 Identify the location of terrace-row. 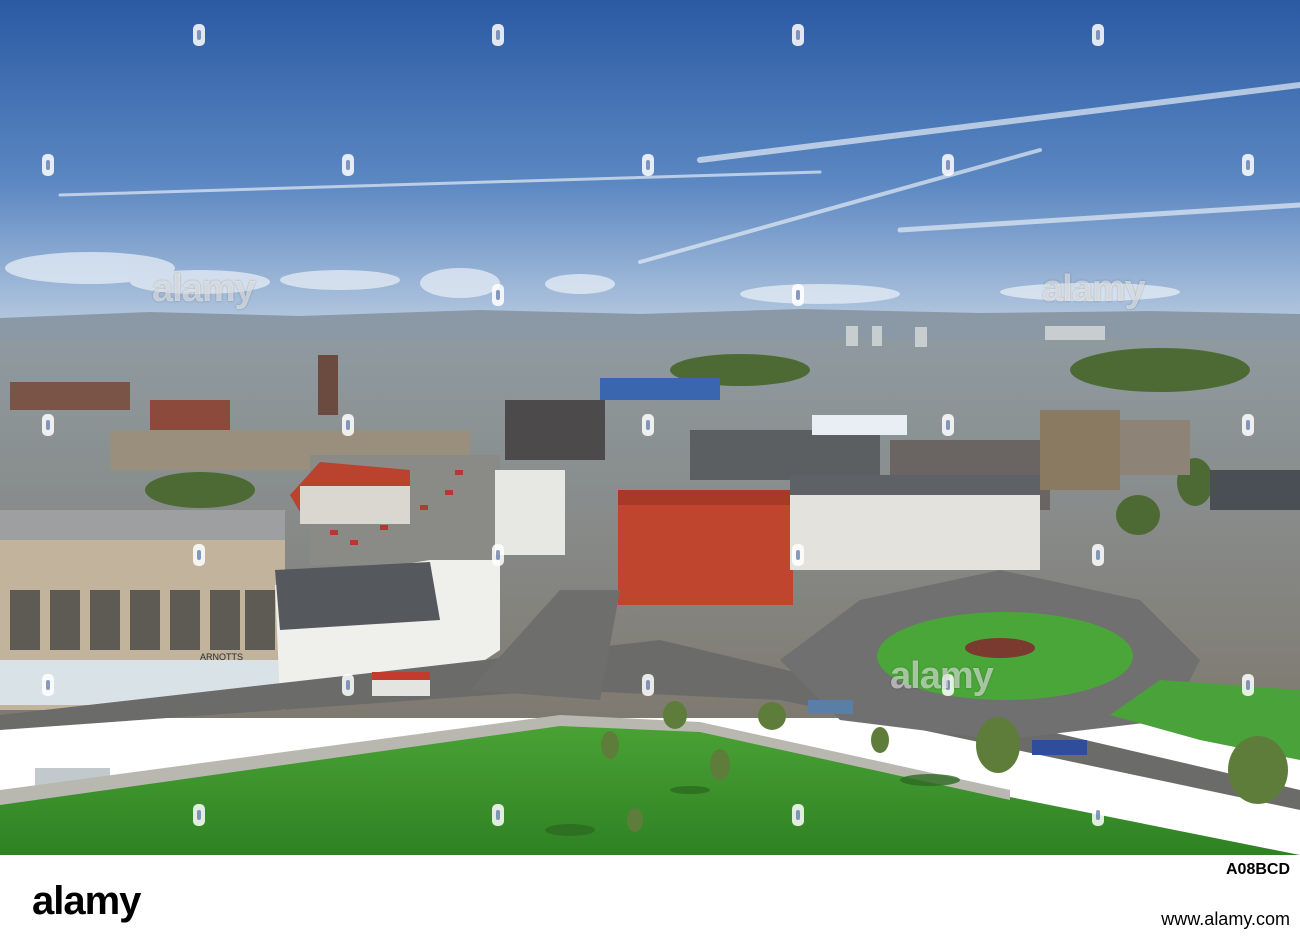
(915, 530).